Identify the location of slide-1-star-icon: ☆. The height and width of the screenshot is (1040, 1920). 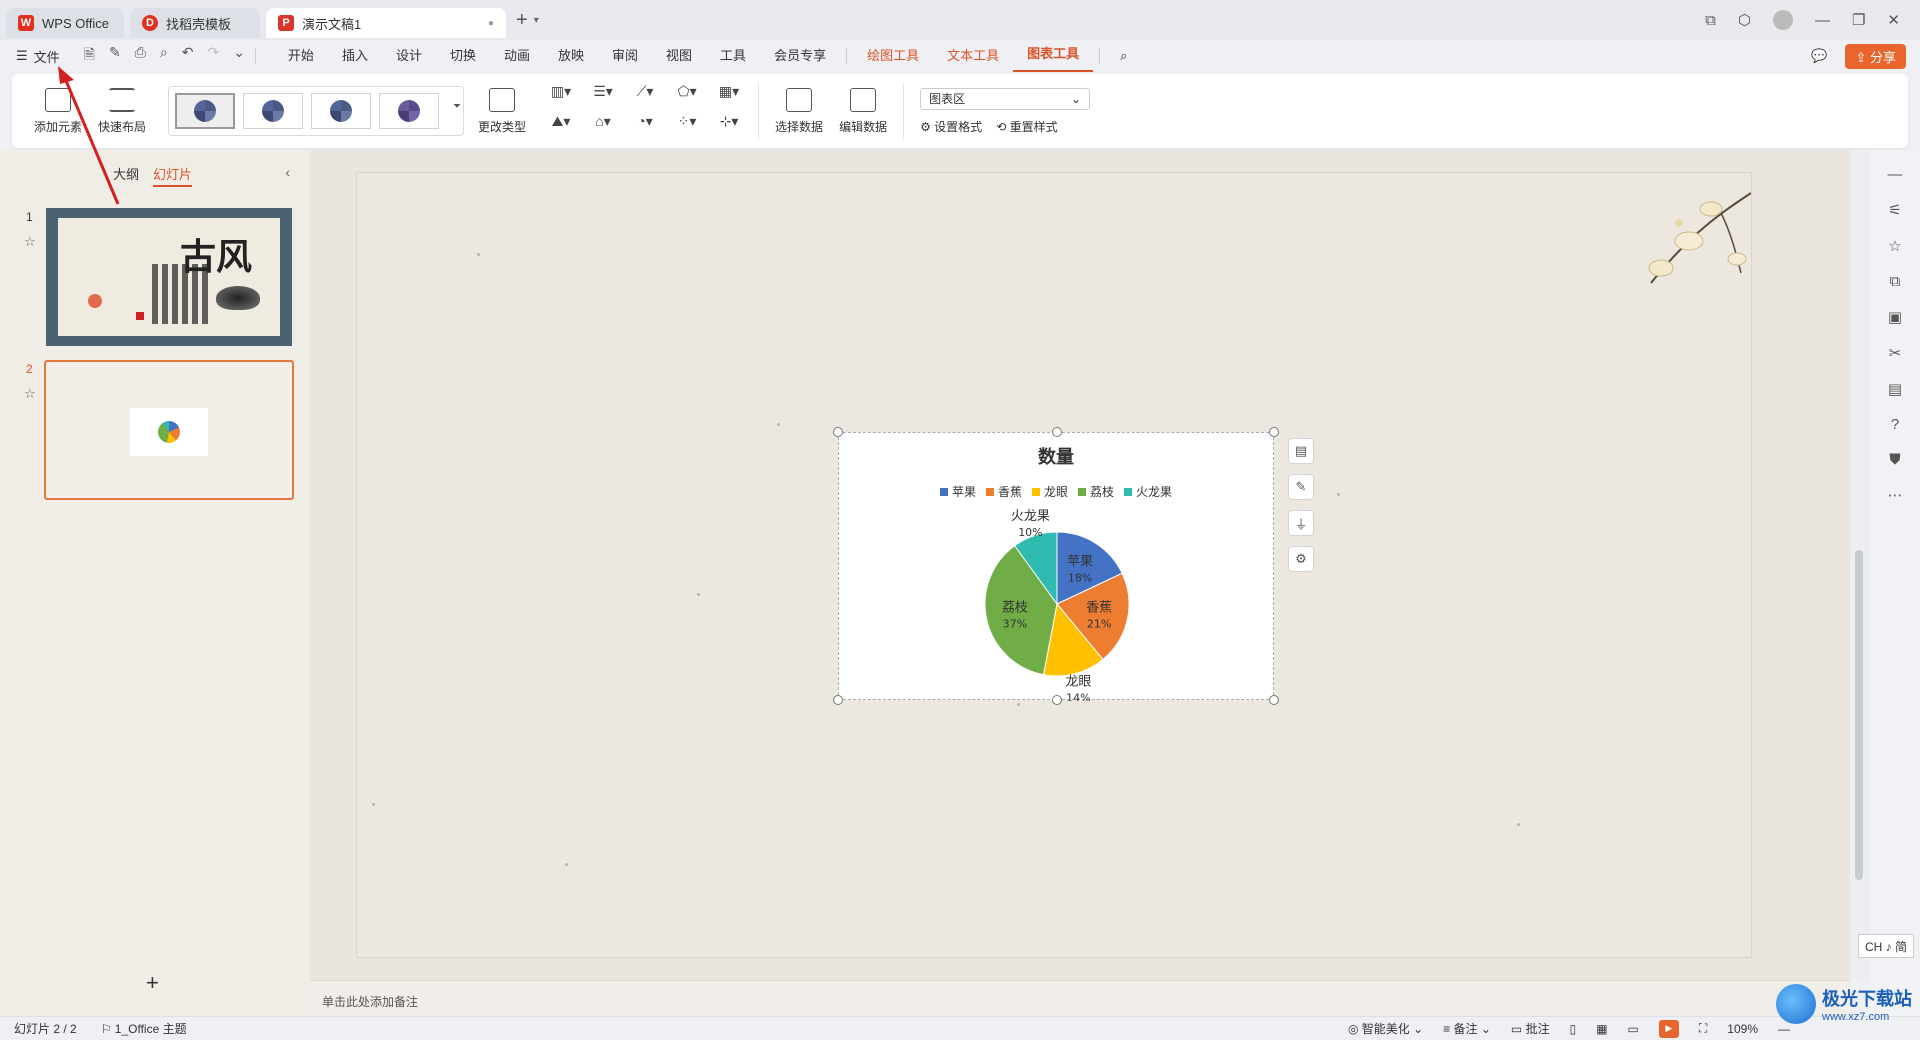
(30, 242).